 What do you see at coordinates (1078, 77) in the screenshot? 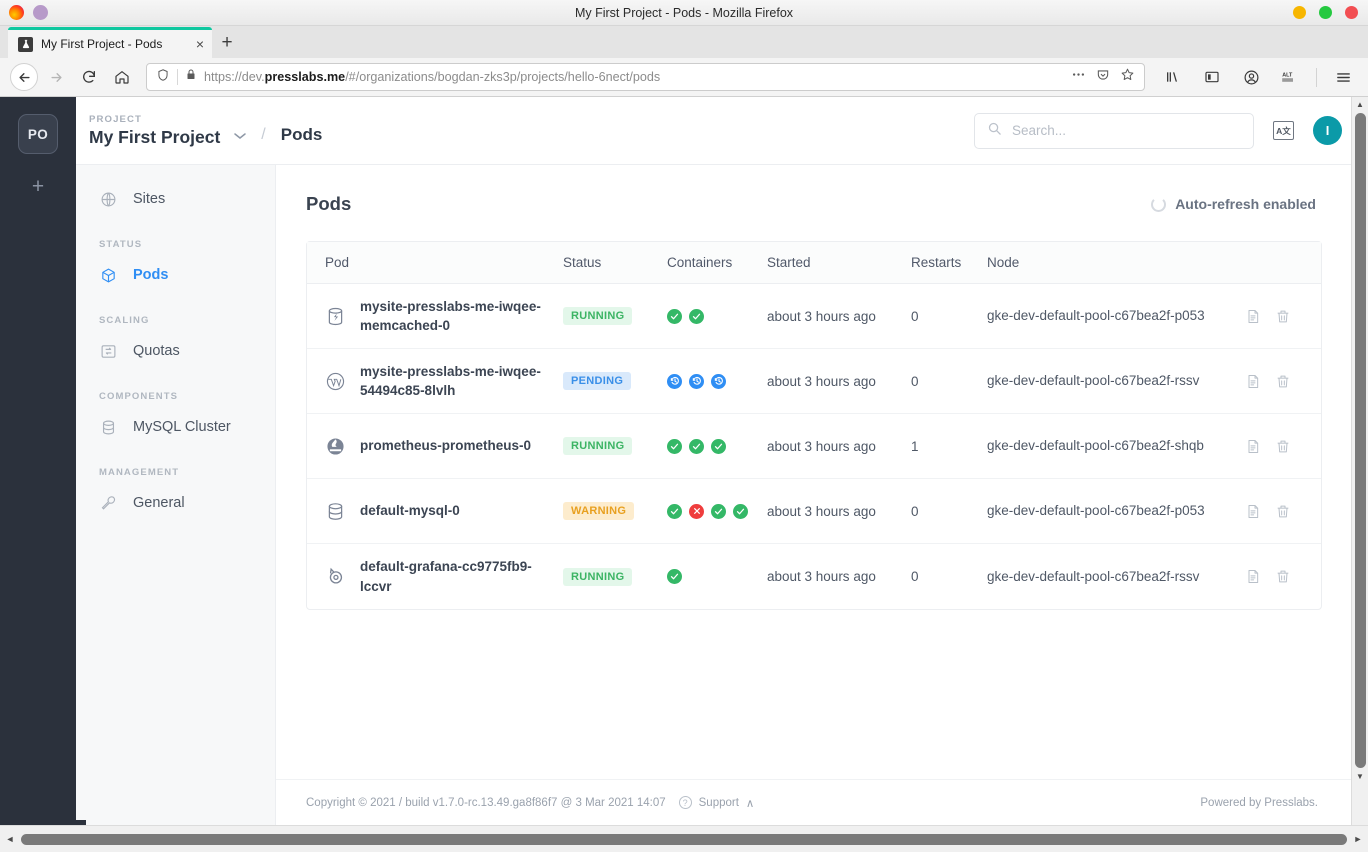
I see `page-actions-icon` at bounding box center [1078, 77].